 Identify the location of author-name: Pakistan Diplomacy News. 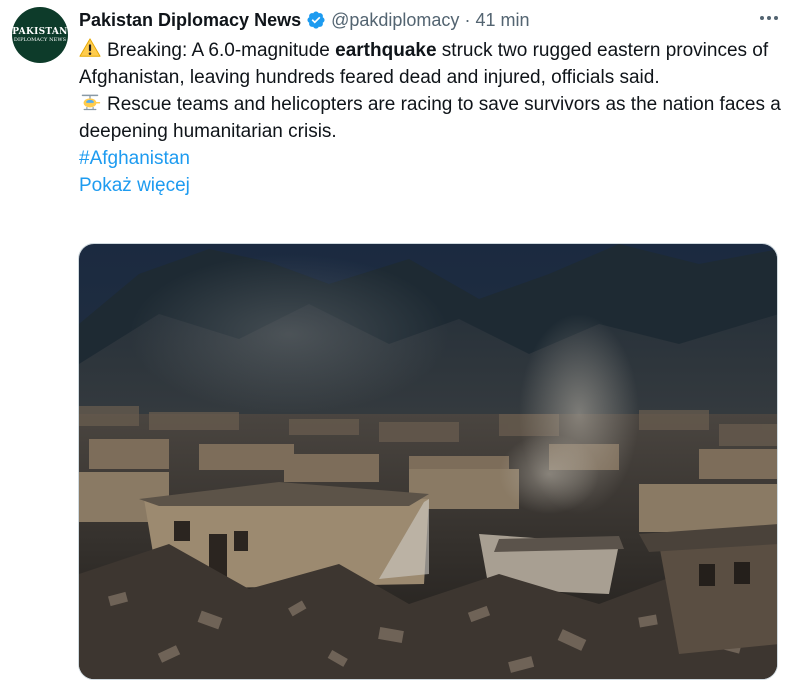
(190, 20).